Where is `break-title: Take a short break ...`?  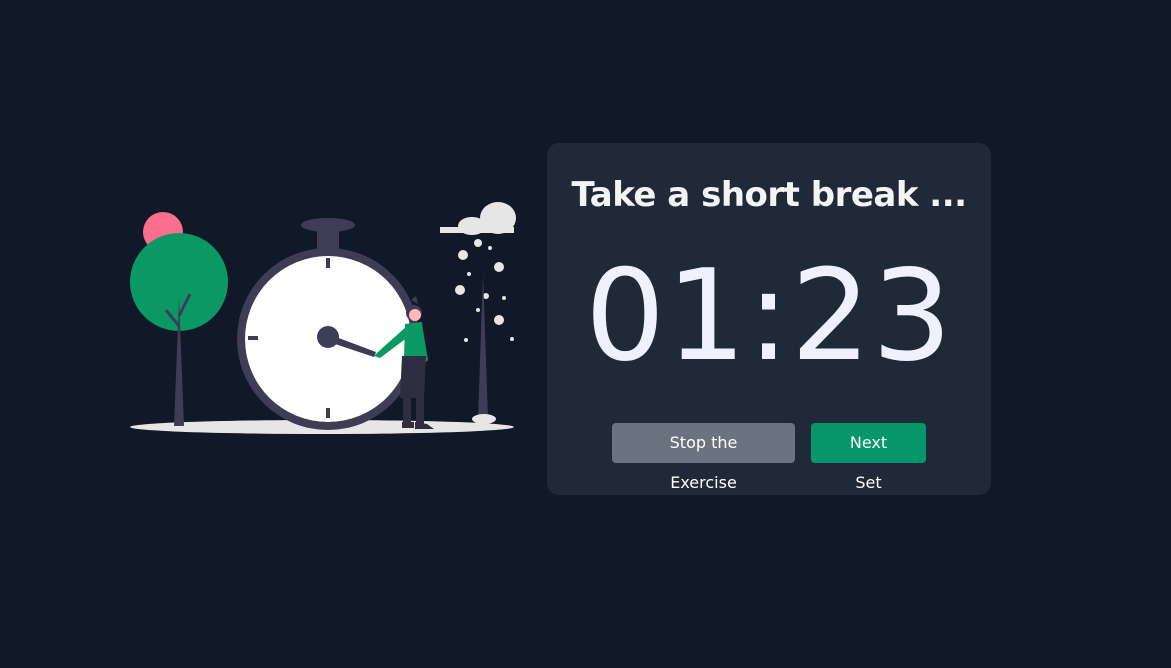
break-title: Take a short break ... is located at coordinates (769, 195).